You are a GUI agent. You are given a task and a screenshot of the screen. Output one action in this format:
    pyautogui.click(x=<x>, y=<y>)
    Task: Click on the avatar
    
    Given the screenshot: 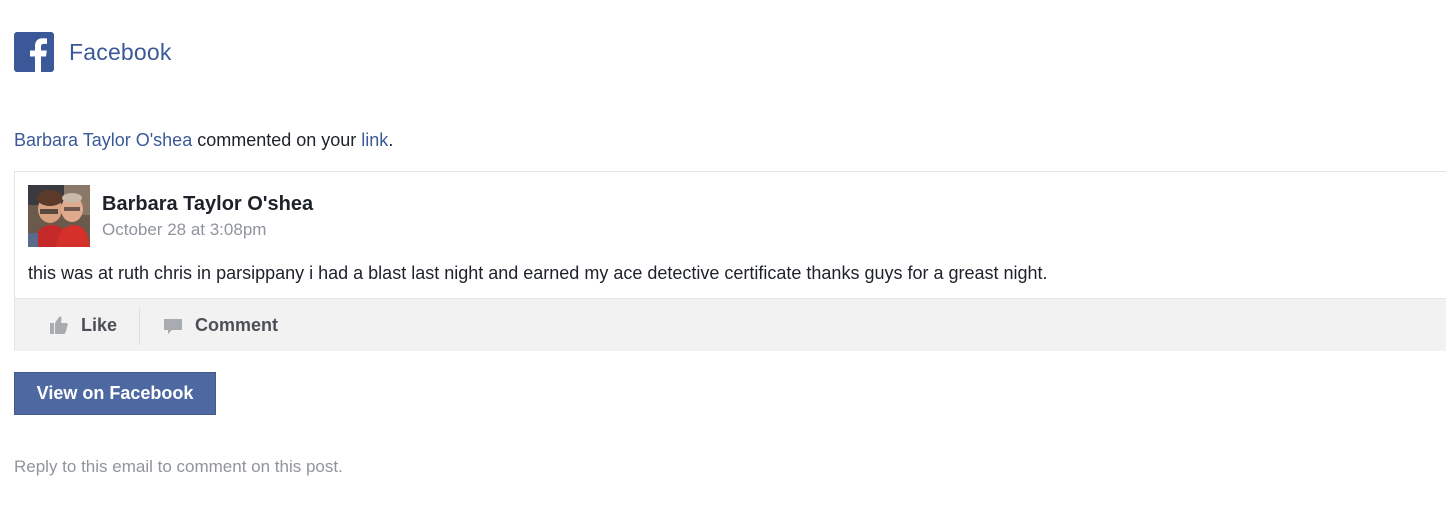 What is the action you would take?
    pyautogui.click(x=59, y=216)
    